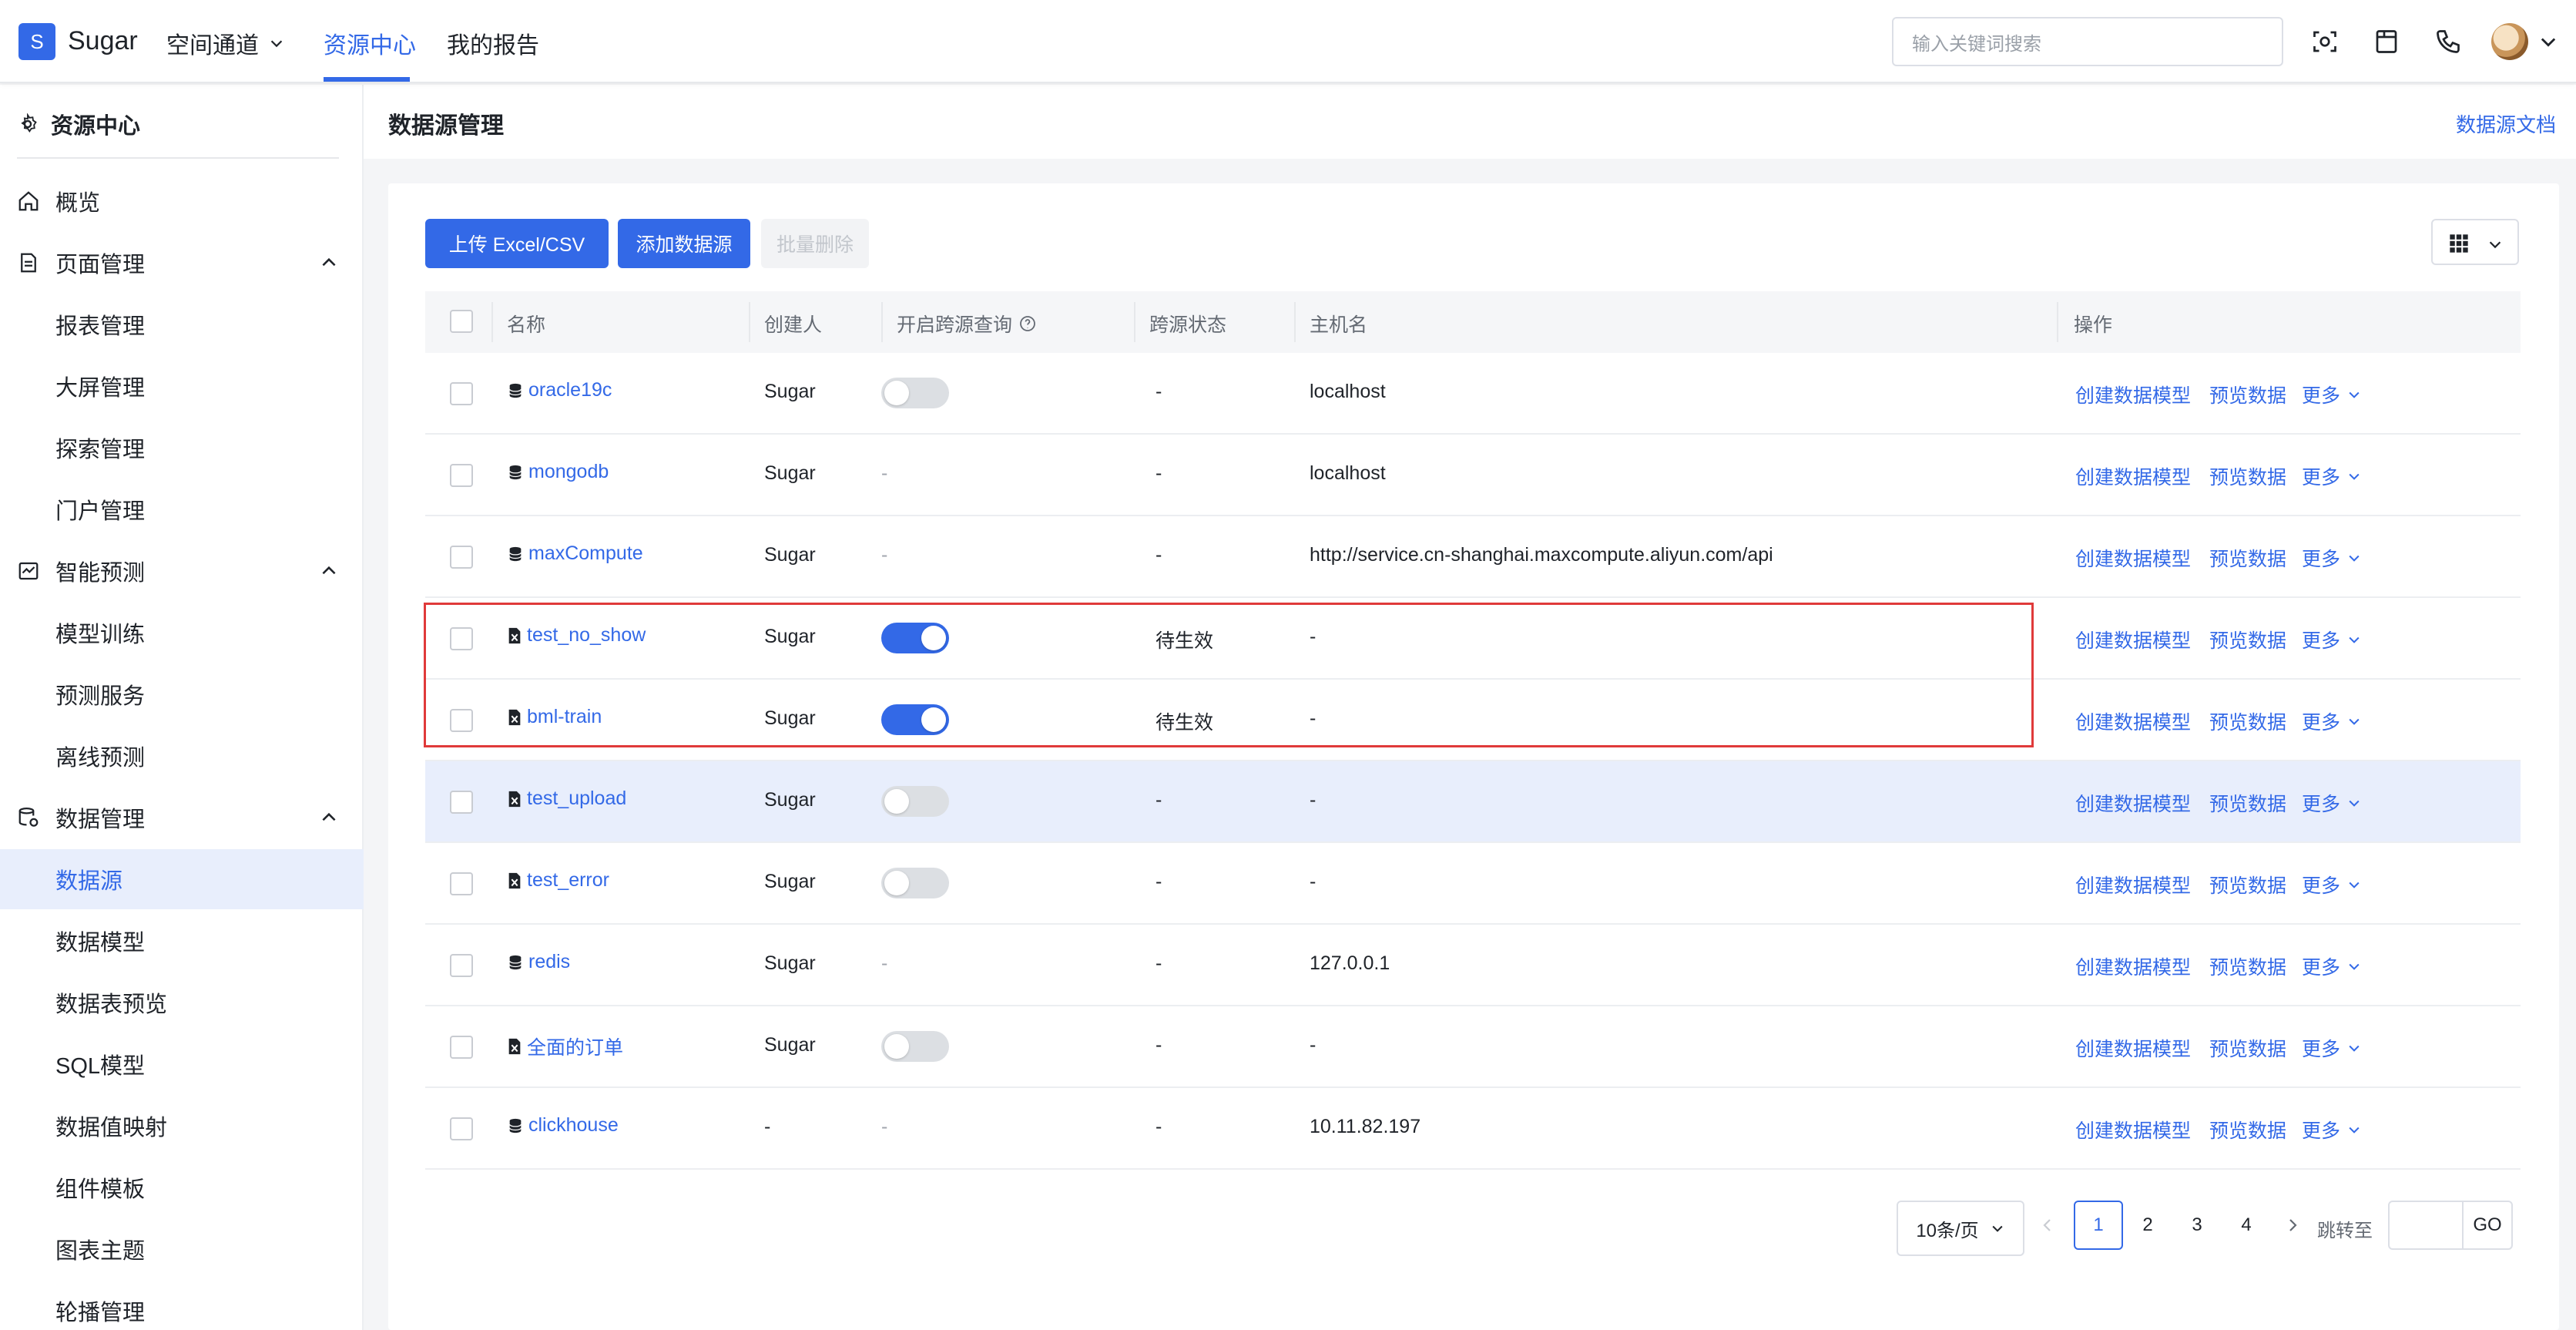  I want to click on chevron-down-icon, so click(2548, 41).